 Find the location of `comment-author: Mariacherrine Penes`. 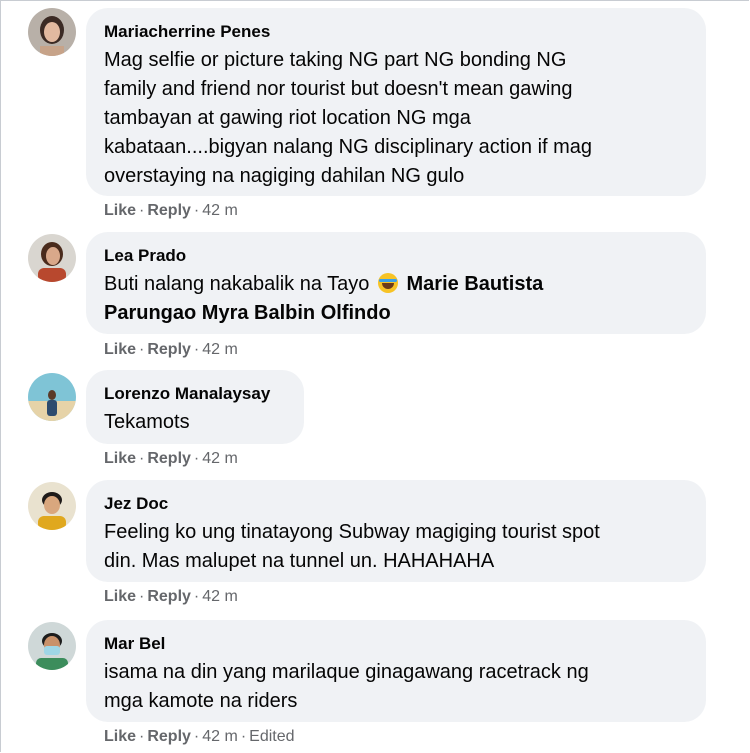

comment-author: Mariacherrine Penes is located at coordinates (395, 32).